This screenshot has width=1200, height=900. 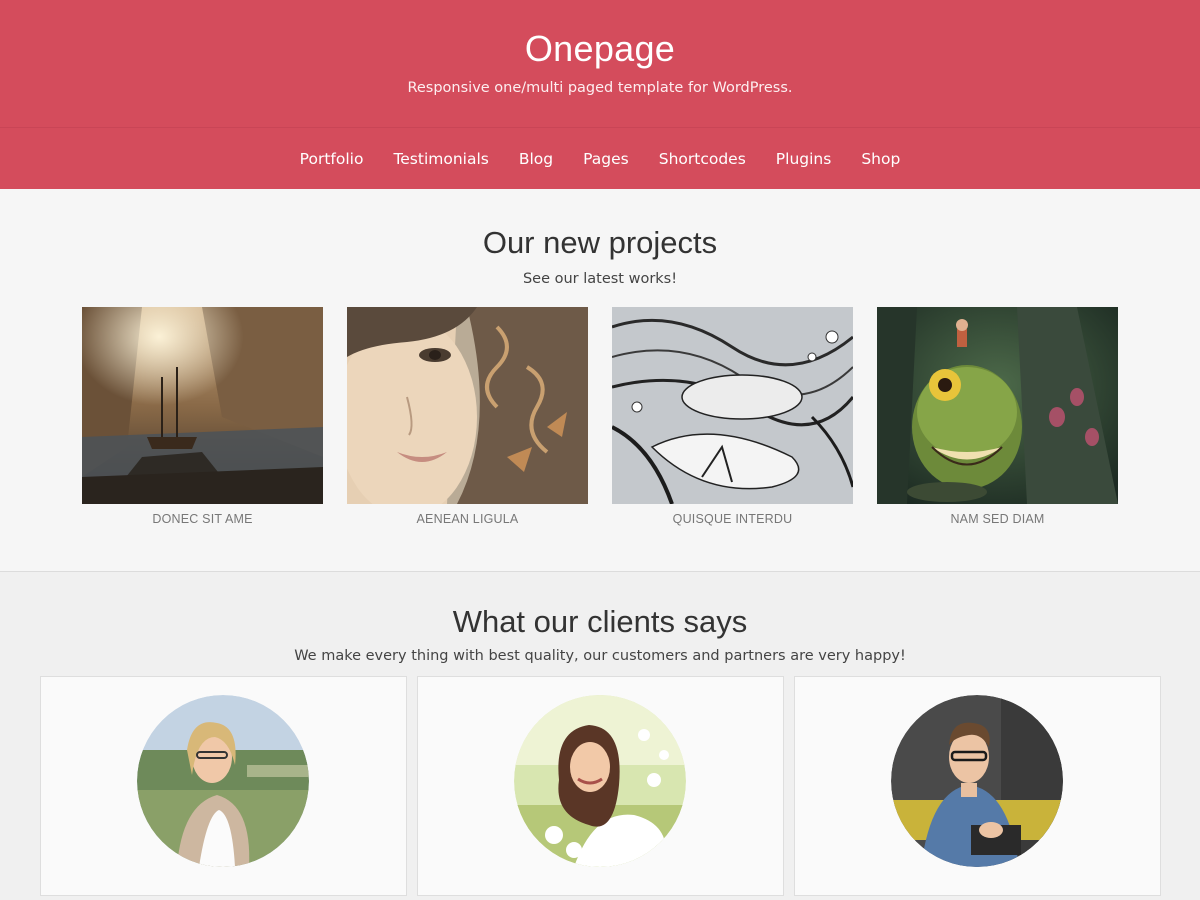 I want to click on nav-item-shortcodes: Shortcodes, so click(x=702, y=159).